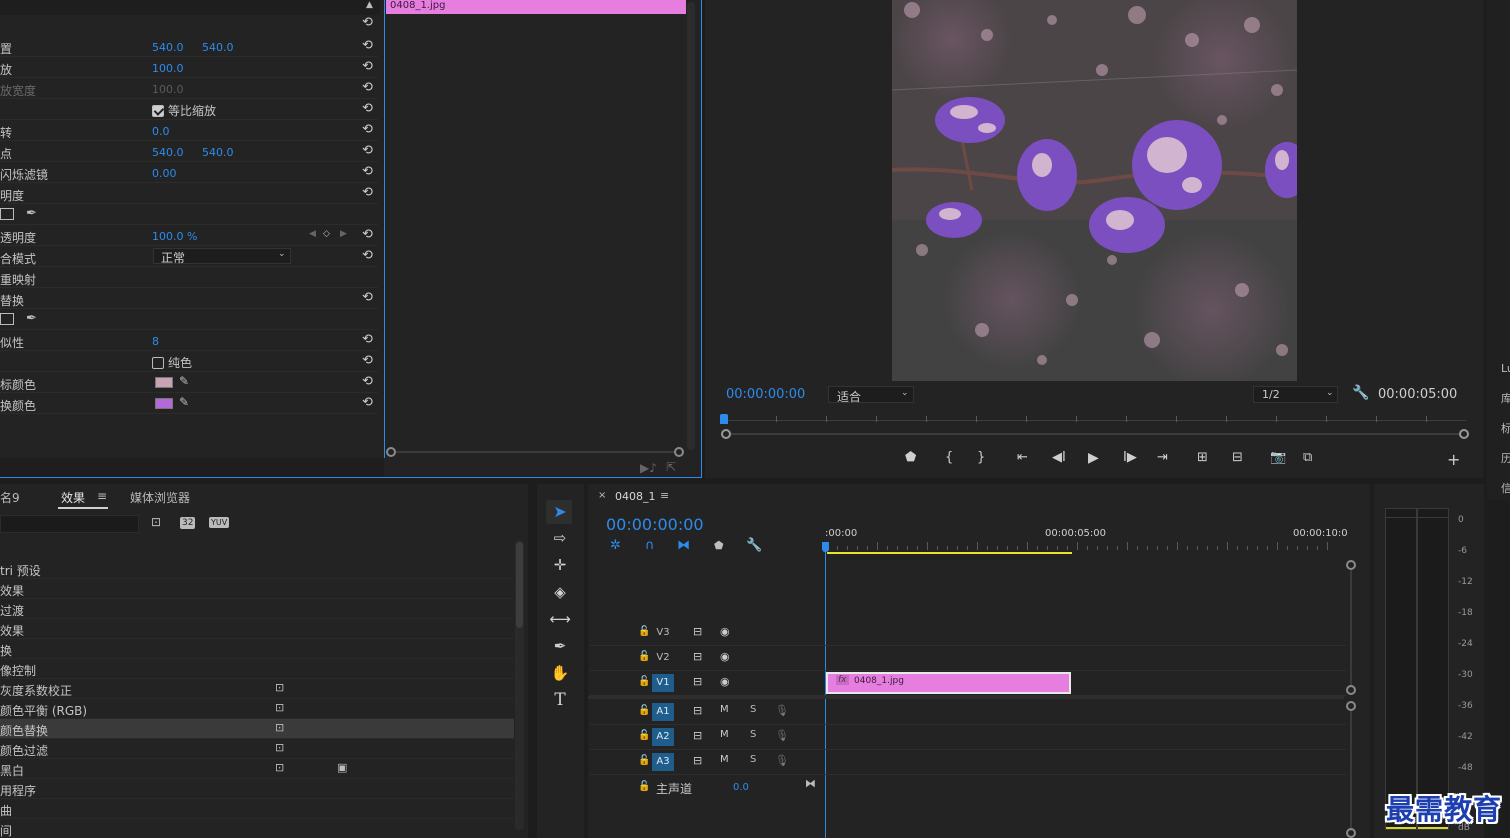 The height and width of the screenshot is (838, 1510). Describe the element at coordinates (1505, 458) in the screenshot. I see `side-panel-tab: 历` at that location.